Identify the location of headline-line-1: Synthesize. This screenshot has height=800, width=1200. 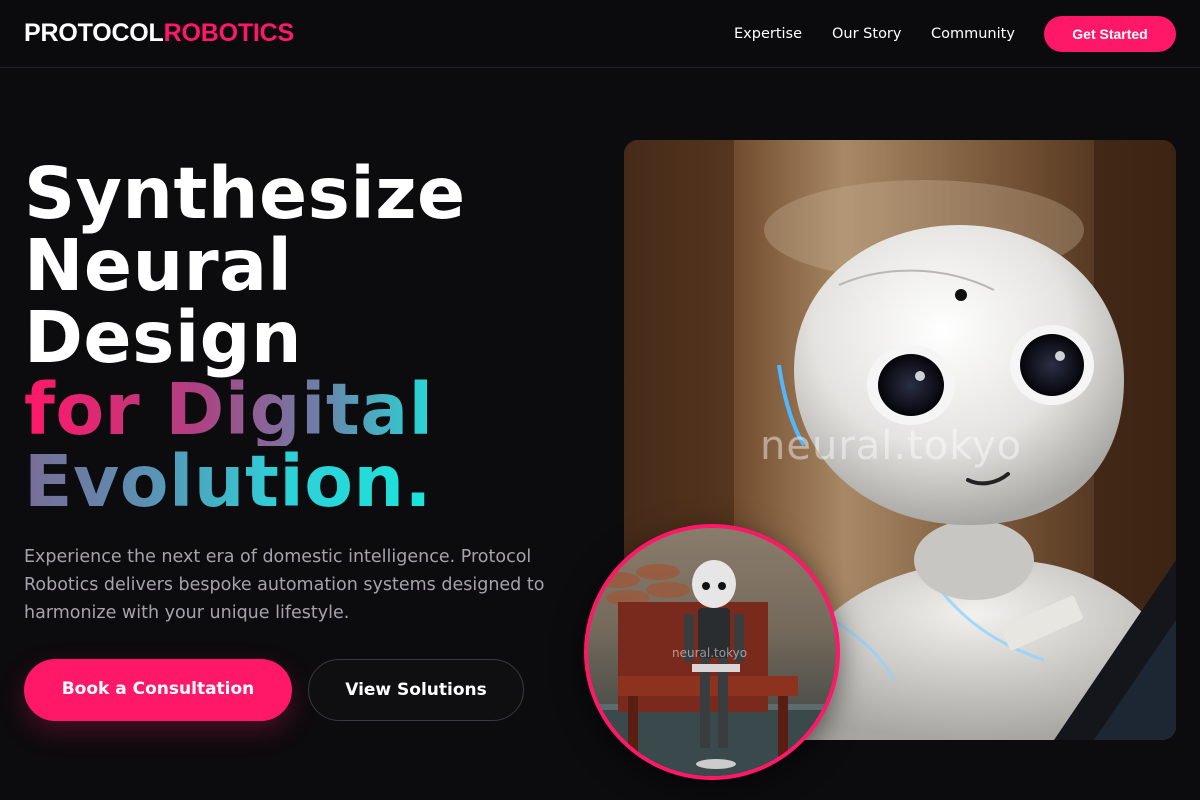
(245, 193).